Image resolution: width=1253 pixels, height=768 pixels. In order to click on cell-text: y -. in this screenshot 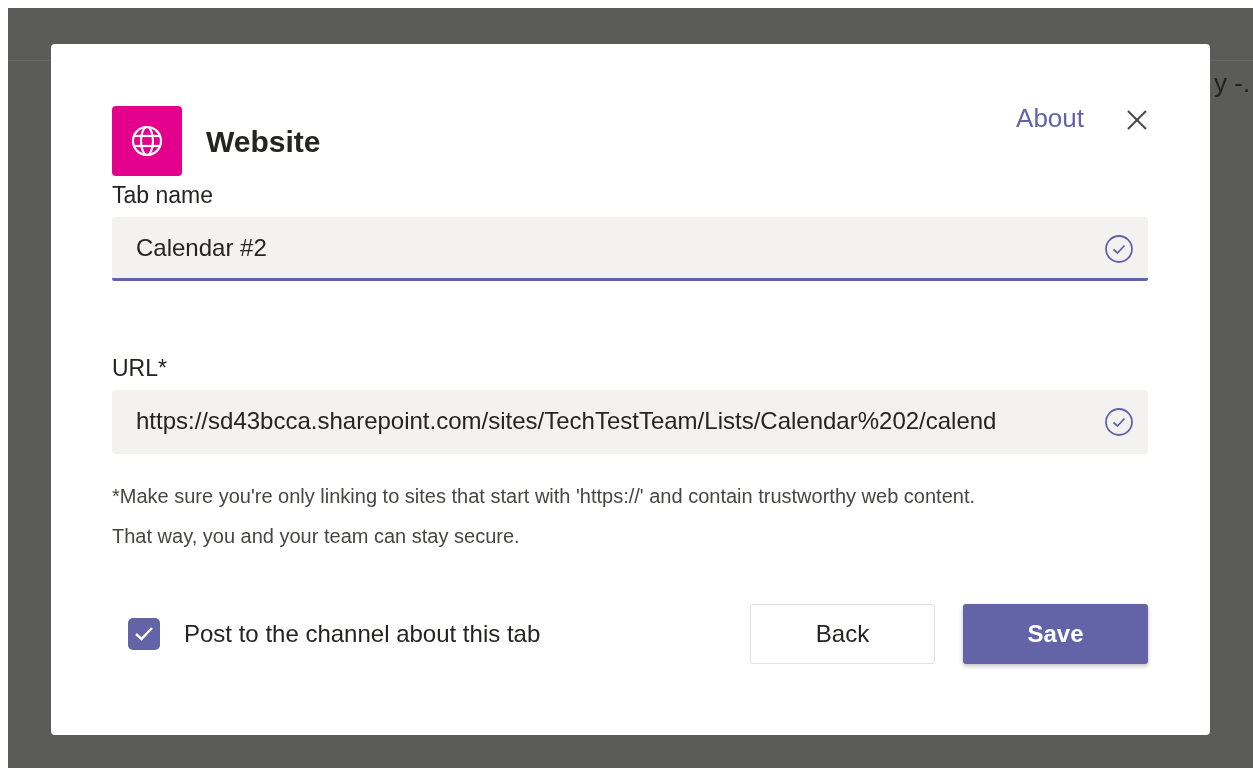, I will do `click(1232, 83)`.